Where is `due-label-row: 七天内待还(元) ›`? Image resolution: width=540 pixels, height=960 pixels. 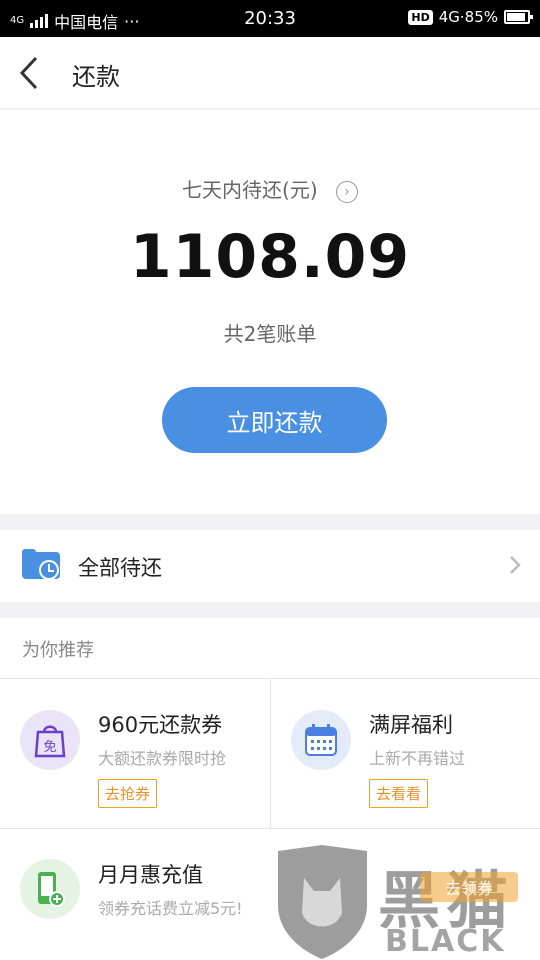 due-label-row: 七天内待还(元) › is located at coordinates (270, 188).